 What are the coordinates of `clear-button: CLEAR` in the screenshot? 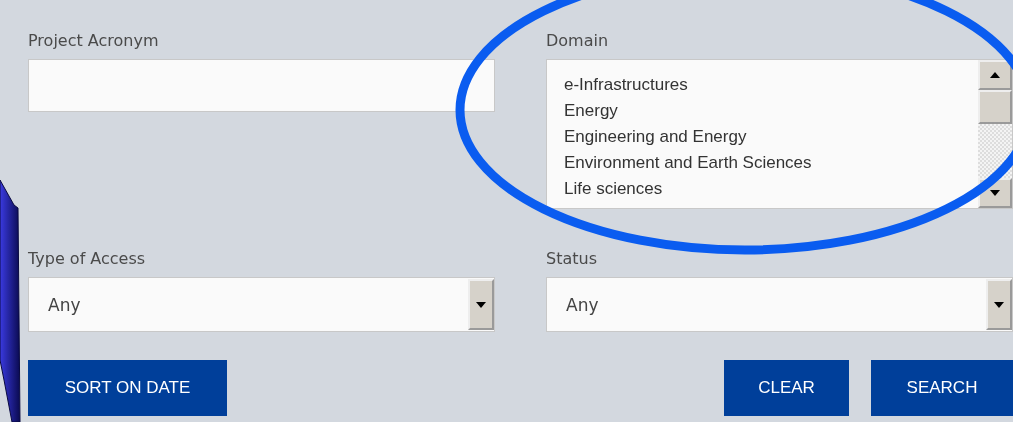 It's located at (786, 388).